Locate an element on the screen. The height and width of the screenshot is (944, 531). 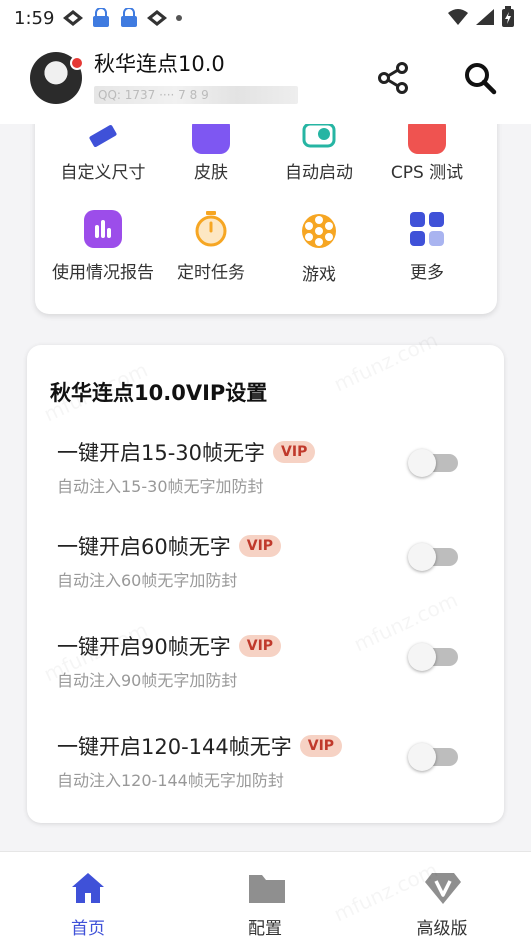
status-bar: 1:59 is located at coordinates (265, 18).